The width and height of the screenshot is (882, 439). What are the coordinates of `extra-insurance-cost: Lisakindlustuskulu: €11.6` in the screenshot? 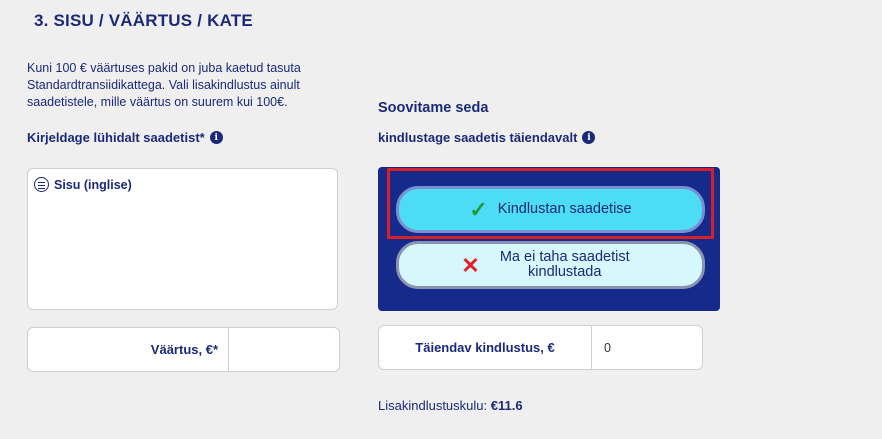 It's located at (450, 405).